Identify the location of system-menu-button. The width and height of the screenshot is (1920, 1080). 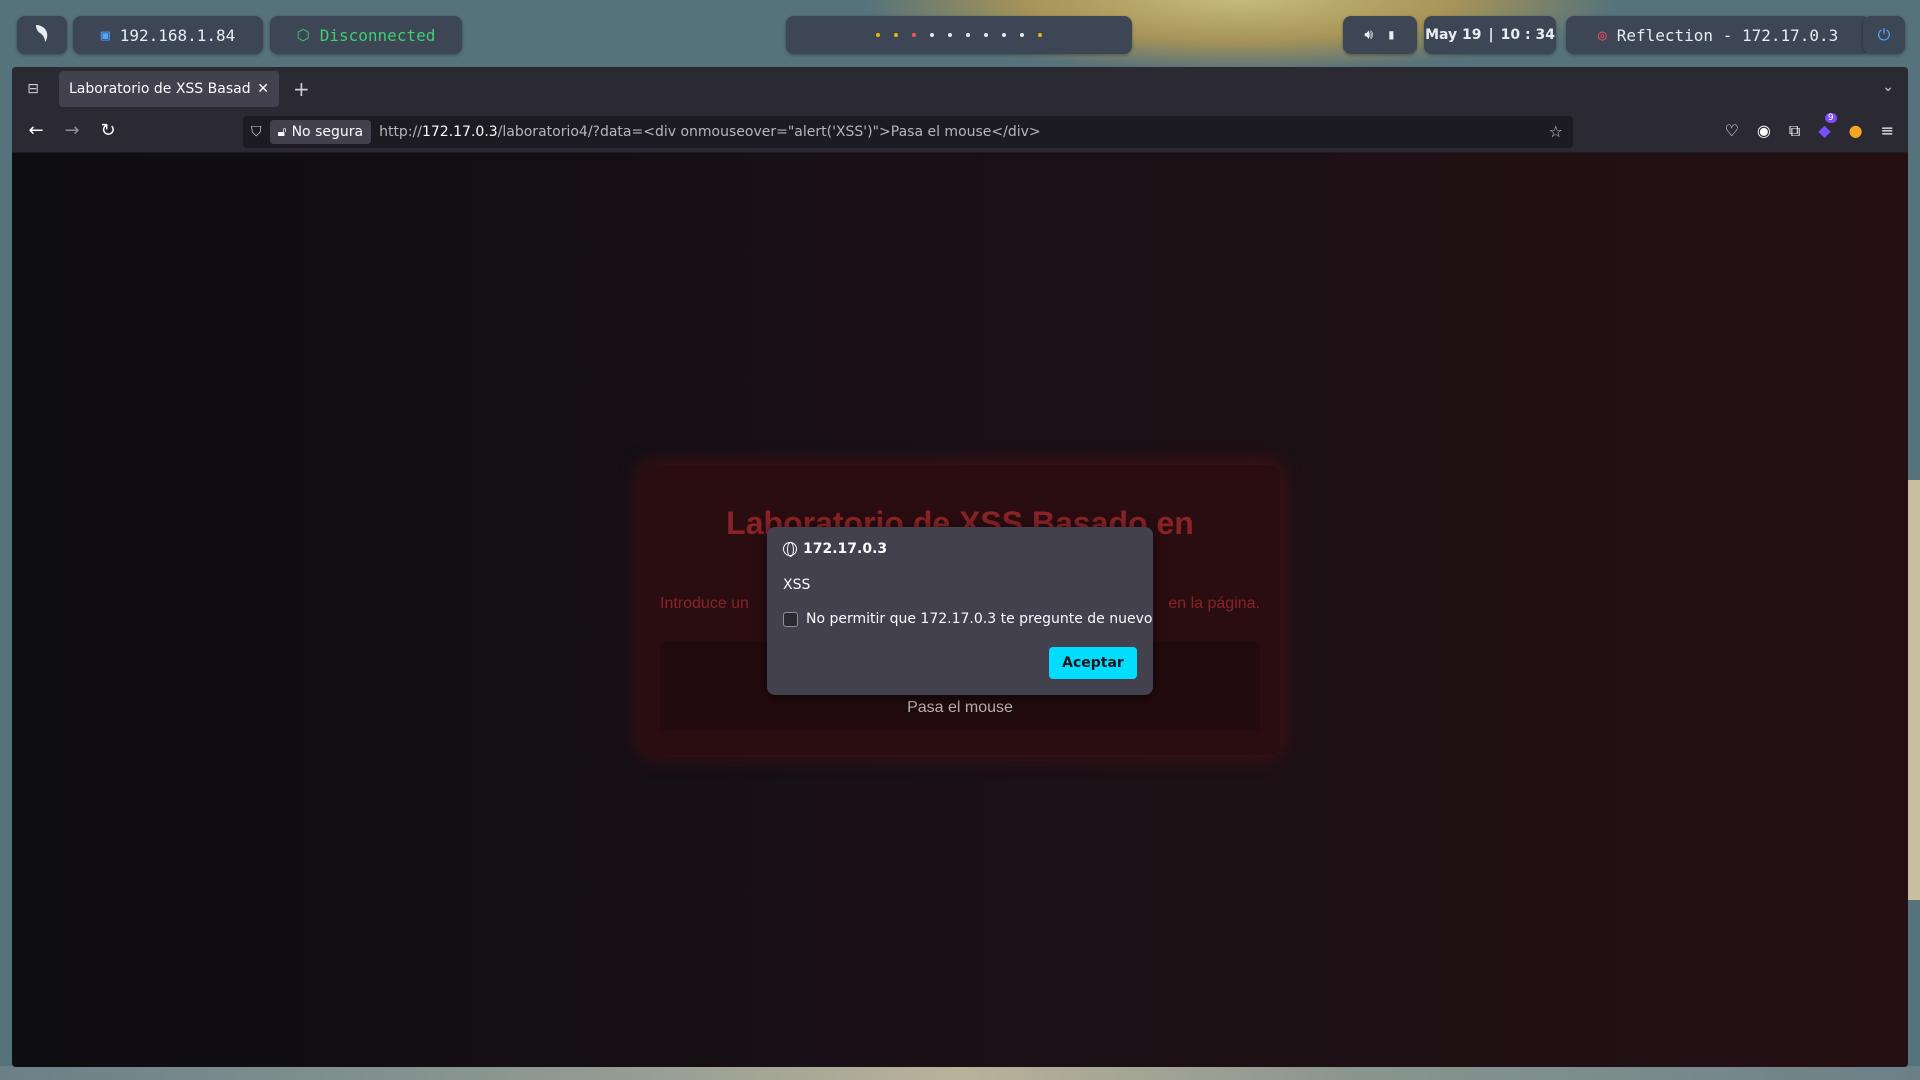
(42, 35).